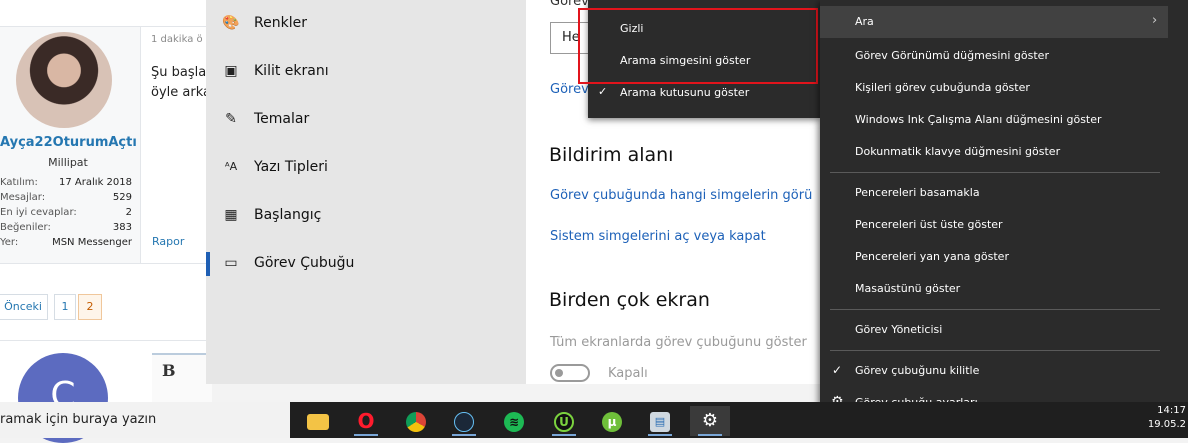 The width and height of the screenshot is (1188, 443). I want to click on menu-item-task-manager: Görev Yöneticisi, so click(994, 330).